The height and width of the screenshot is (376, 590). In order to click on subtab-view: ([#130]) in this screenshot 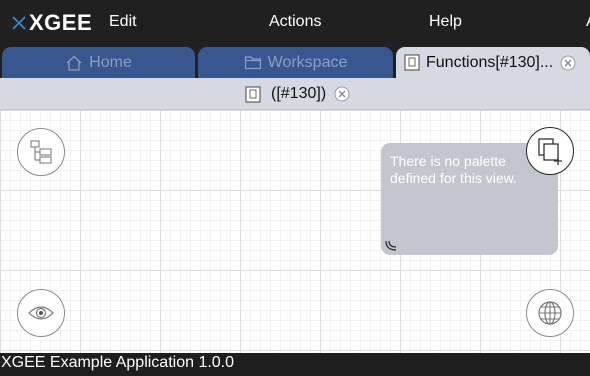, I will do `click(302, 94)`.